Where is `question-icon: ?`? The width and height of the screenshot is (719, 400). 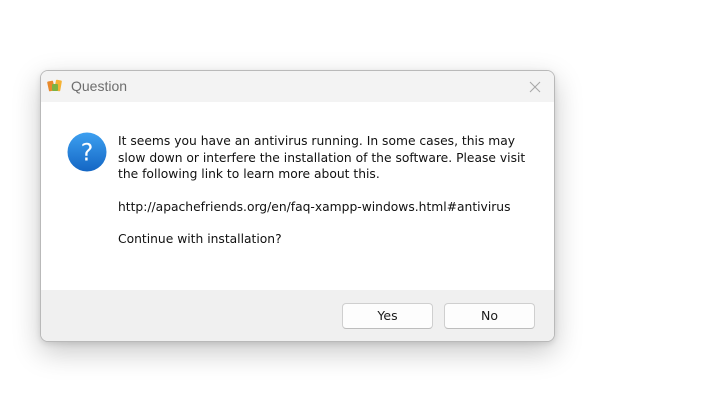 question-icon: ? is located at coordinates (87, 152).